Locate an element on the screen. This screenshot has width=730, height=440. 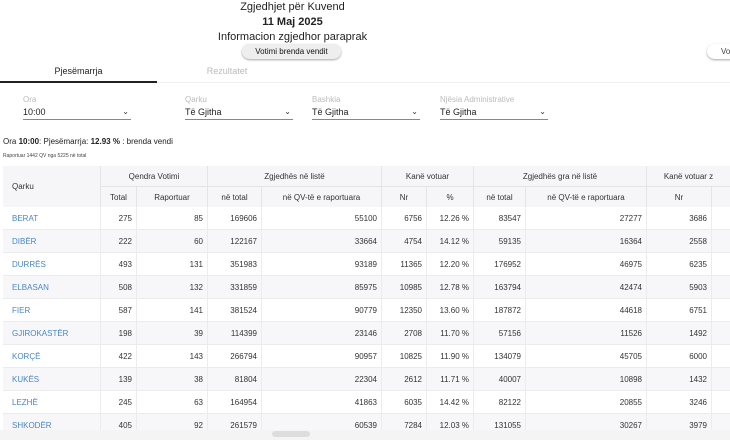
cell-gq: 27277 is located at coordinates (586, 218).